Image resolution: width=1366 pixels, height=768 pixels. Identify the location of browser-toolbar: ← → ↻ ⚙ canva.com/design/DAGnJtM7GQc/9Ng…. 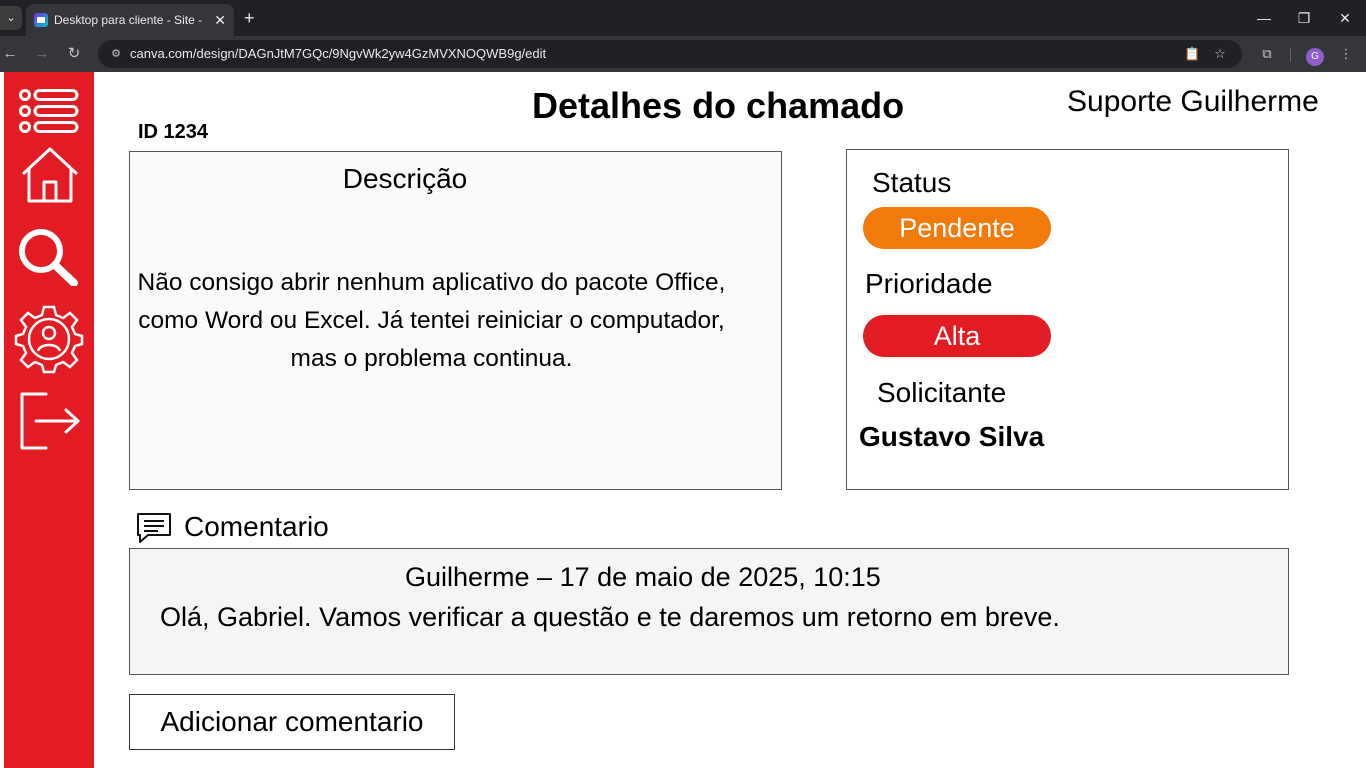
(683, 54).